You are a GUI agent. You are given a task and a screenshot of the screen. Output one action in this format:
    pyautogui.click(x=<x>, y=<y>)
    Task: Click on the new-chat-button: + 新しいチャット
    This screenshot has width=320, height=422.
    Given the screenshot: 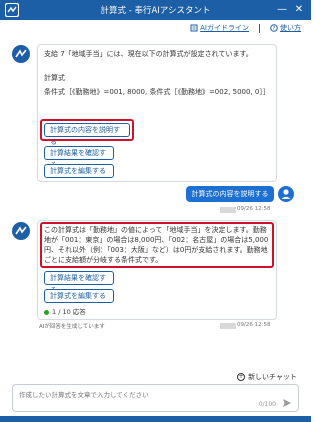 What is the action you would take?
    pyautogui.click(x=267, y=377)
    